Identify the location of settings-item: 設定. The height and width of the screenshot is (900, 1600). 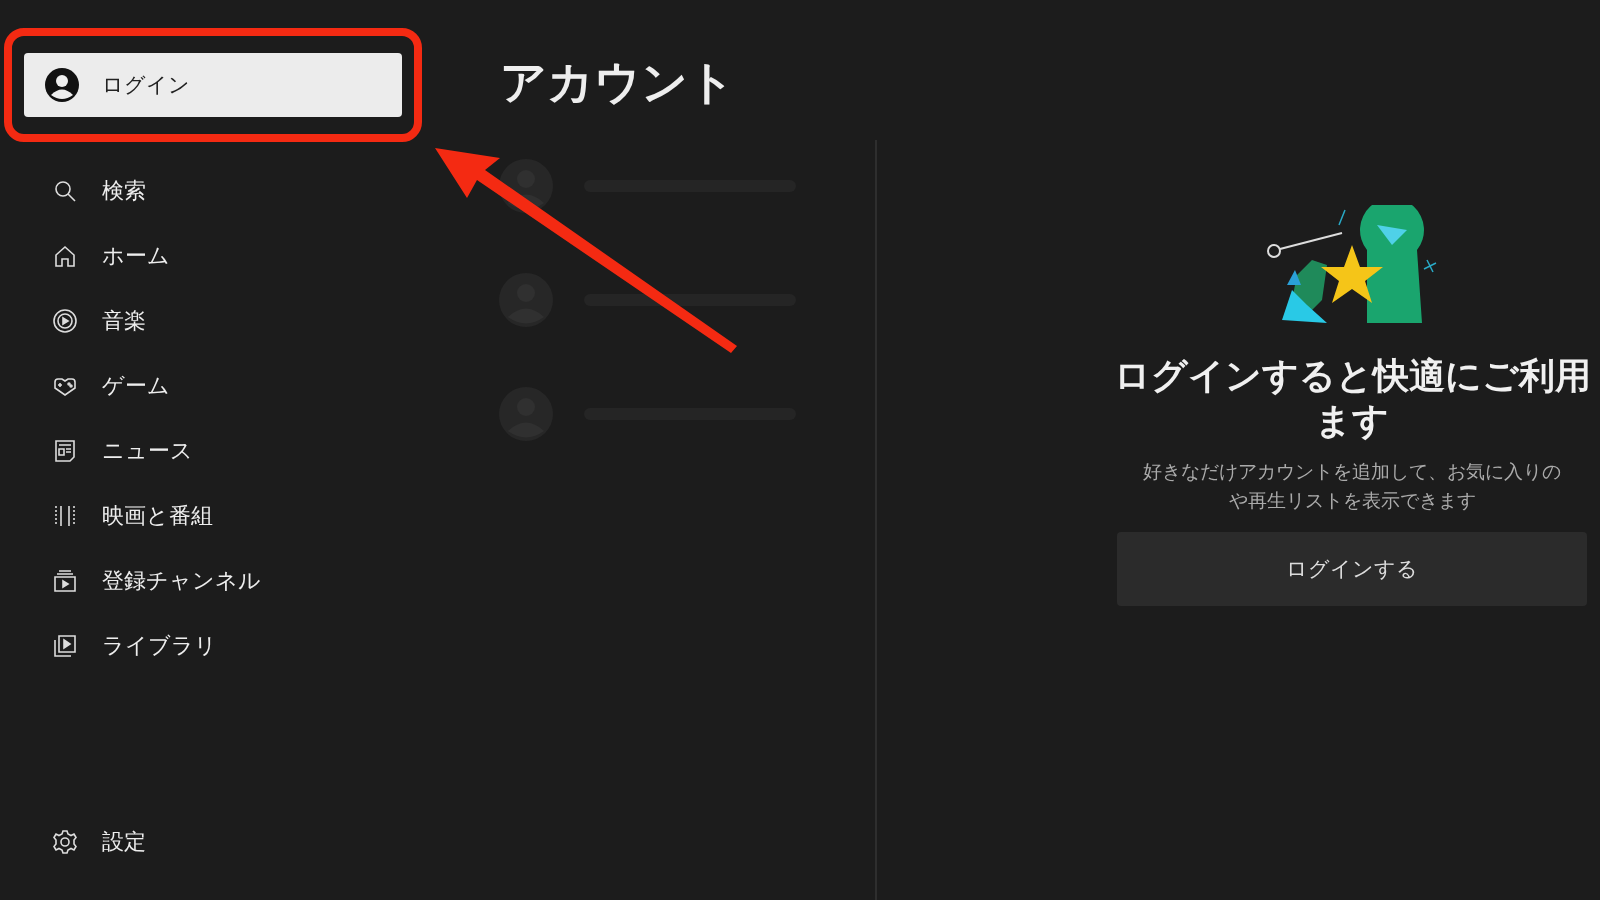
(75, 841).